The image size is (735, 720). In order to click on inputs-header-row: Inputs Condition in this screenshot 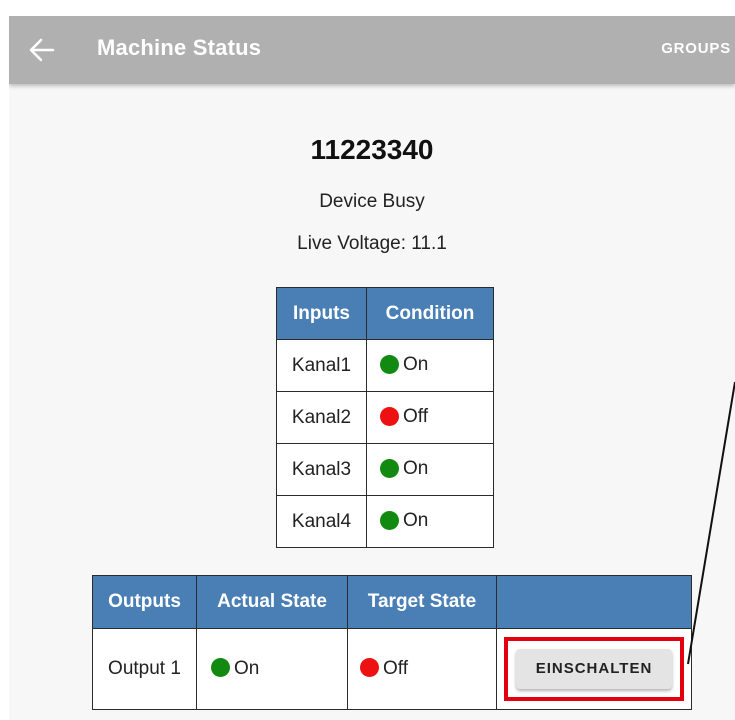, I will do `click(385, 313)`.